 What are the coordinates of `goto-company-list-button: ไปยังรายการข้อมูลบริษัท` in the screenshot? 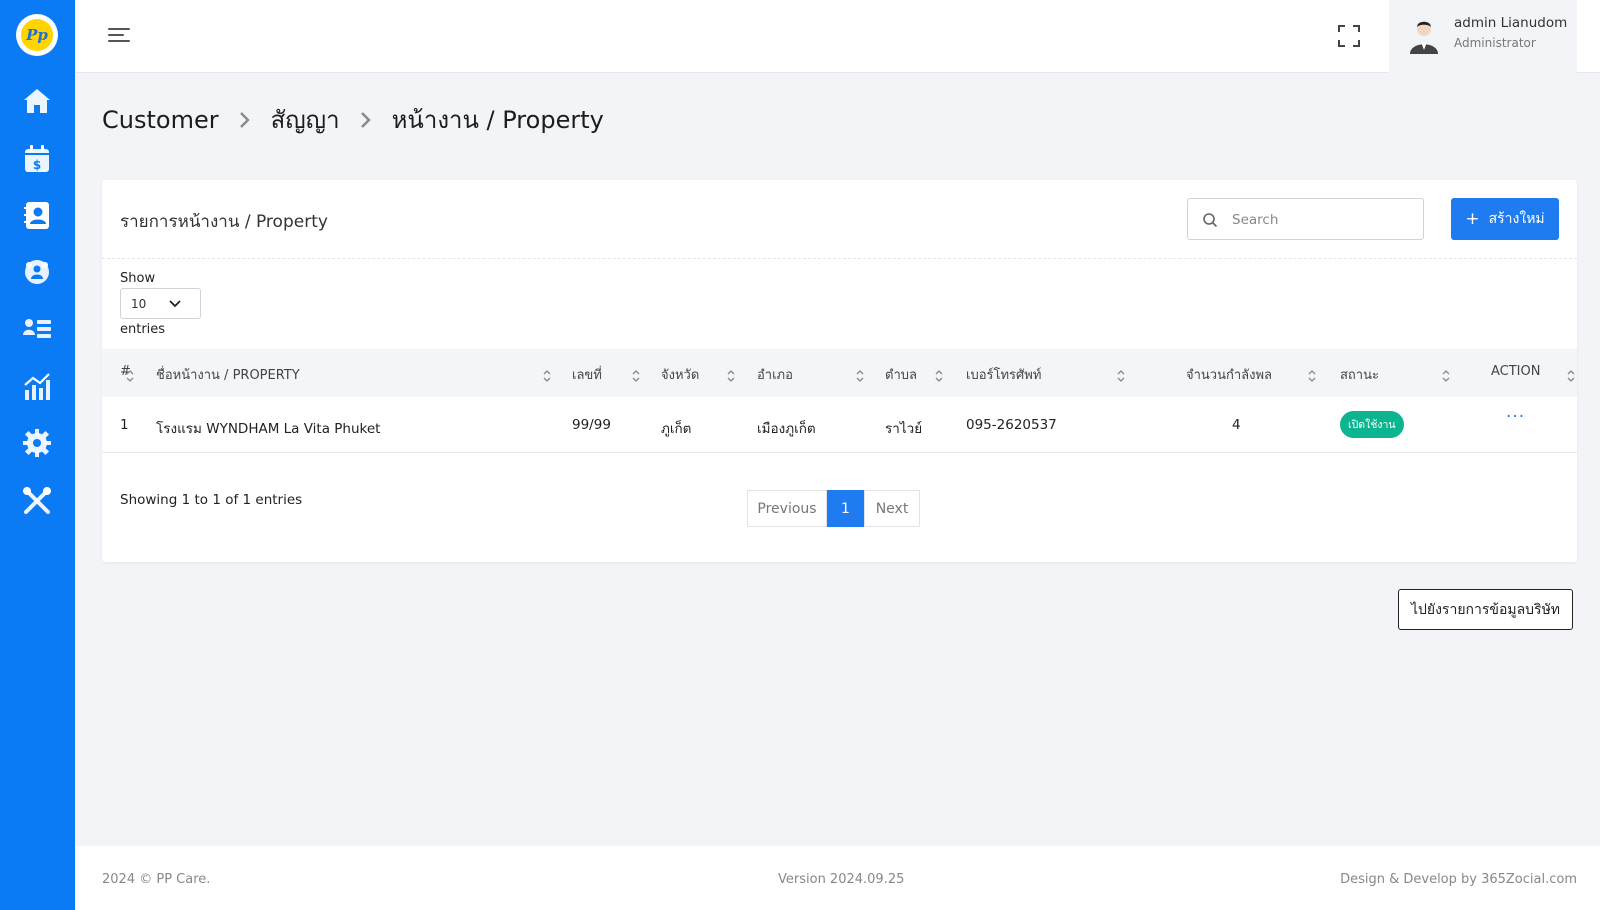 It's located at (1485, 609).